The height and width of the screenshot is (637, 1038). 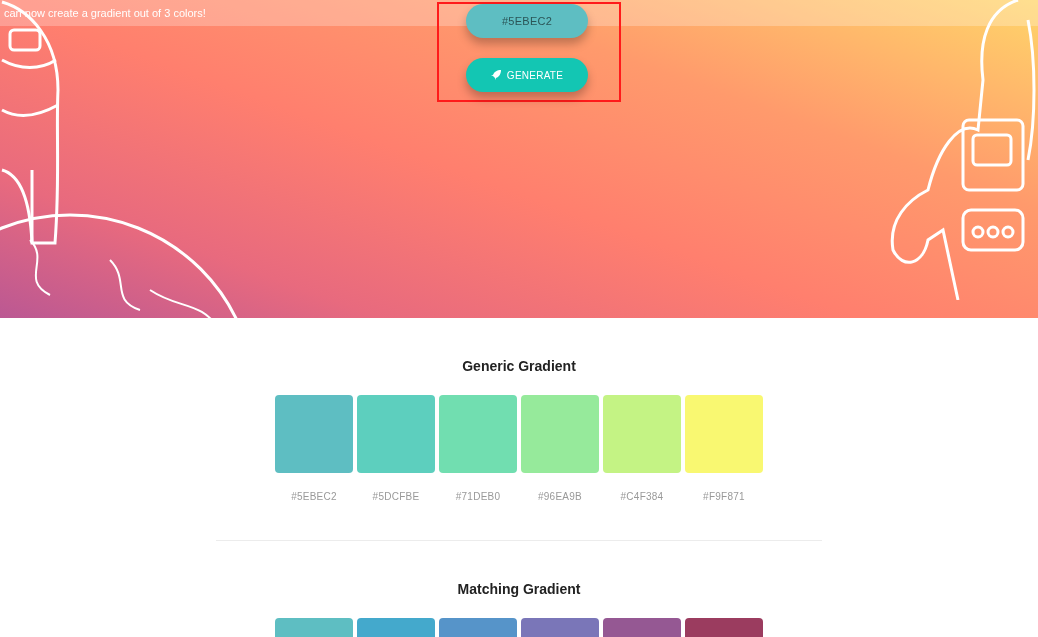 I want to click on section-title: Generic Gradient, so click(x=519, y=366).